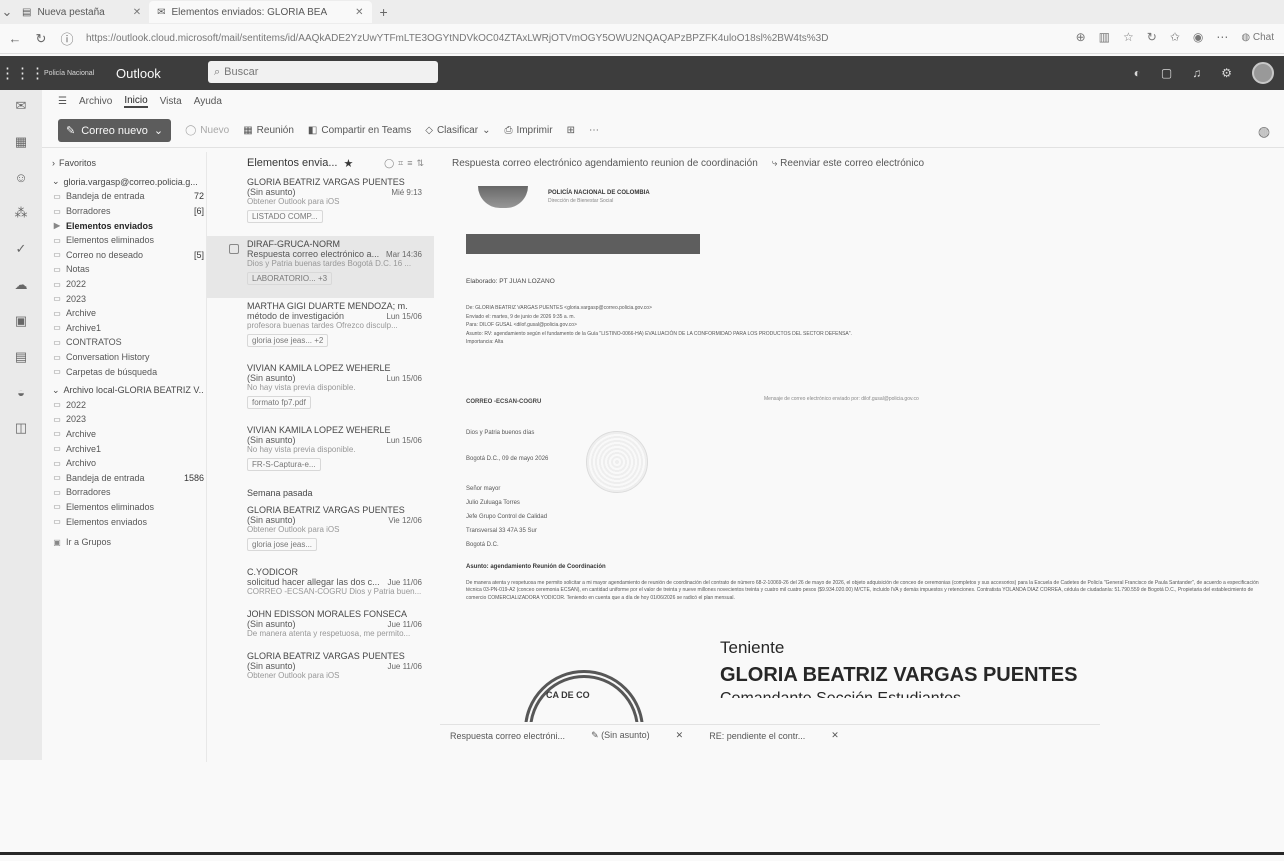  Describe the element at coordinates (20, 177) in the screenshot. I see `people-icon: ☺` at that location.